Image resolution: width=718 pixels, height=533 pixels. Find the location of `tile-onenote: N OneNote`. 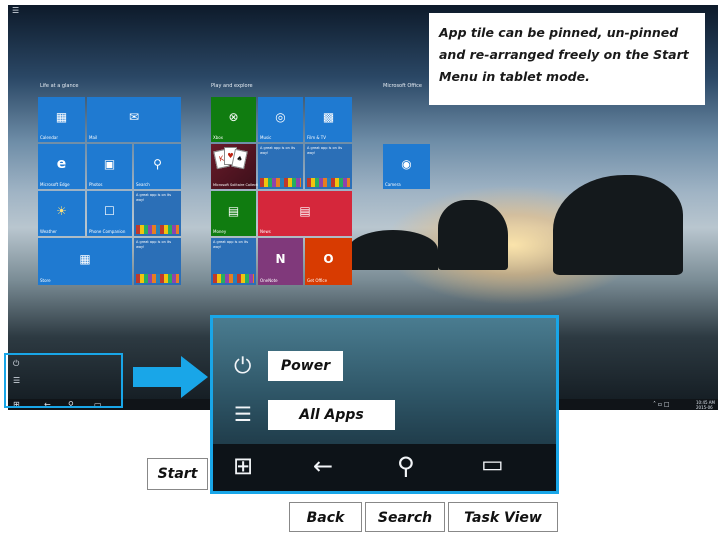

tile-onenote: N OneNote is located at coordinates (280, 261).